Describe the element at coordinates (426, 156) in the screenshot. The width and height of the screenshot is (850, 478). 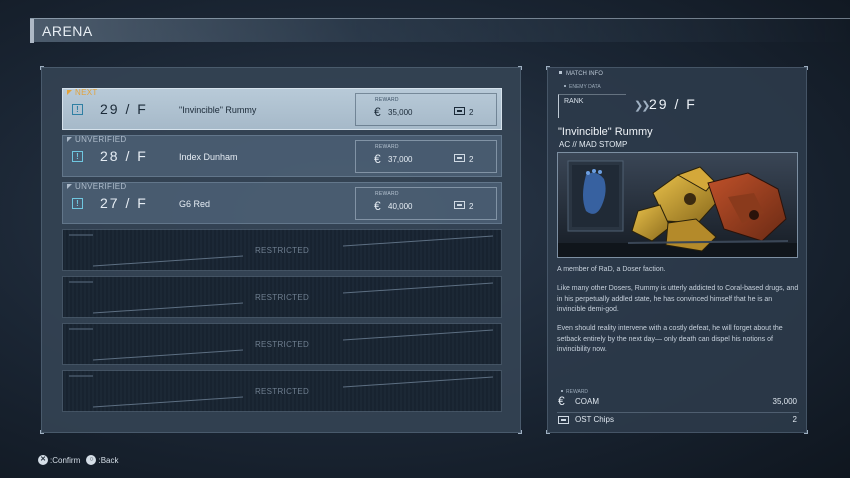
I see `row-reward-box: REWARD € 37,000 2` at that location.